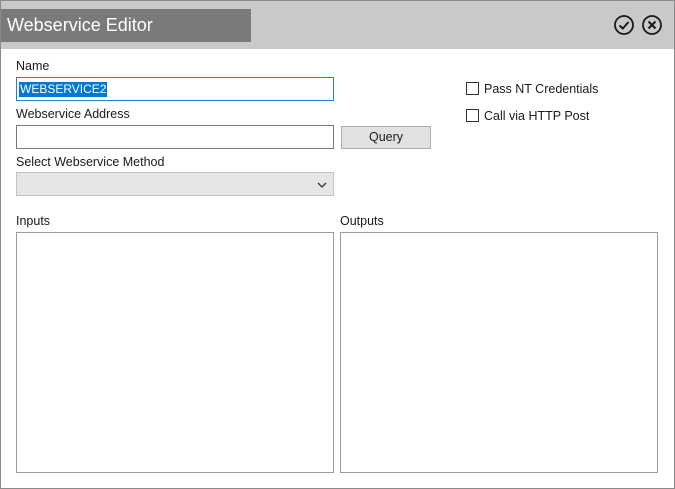 This screenshot has width=675, height=489. Describe the element at coordinates (386, 137) in the screenshot. I see `query-button: Query` at that location.